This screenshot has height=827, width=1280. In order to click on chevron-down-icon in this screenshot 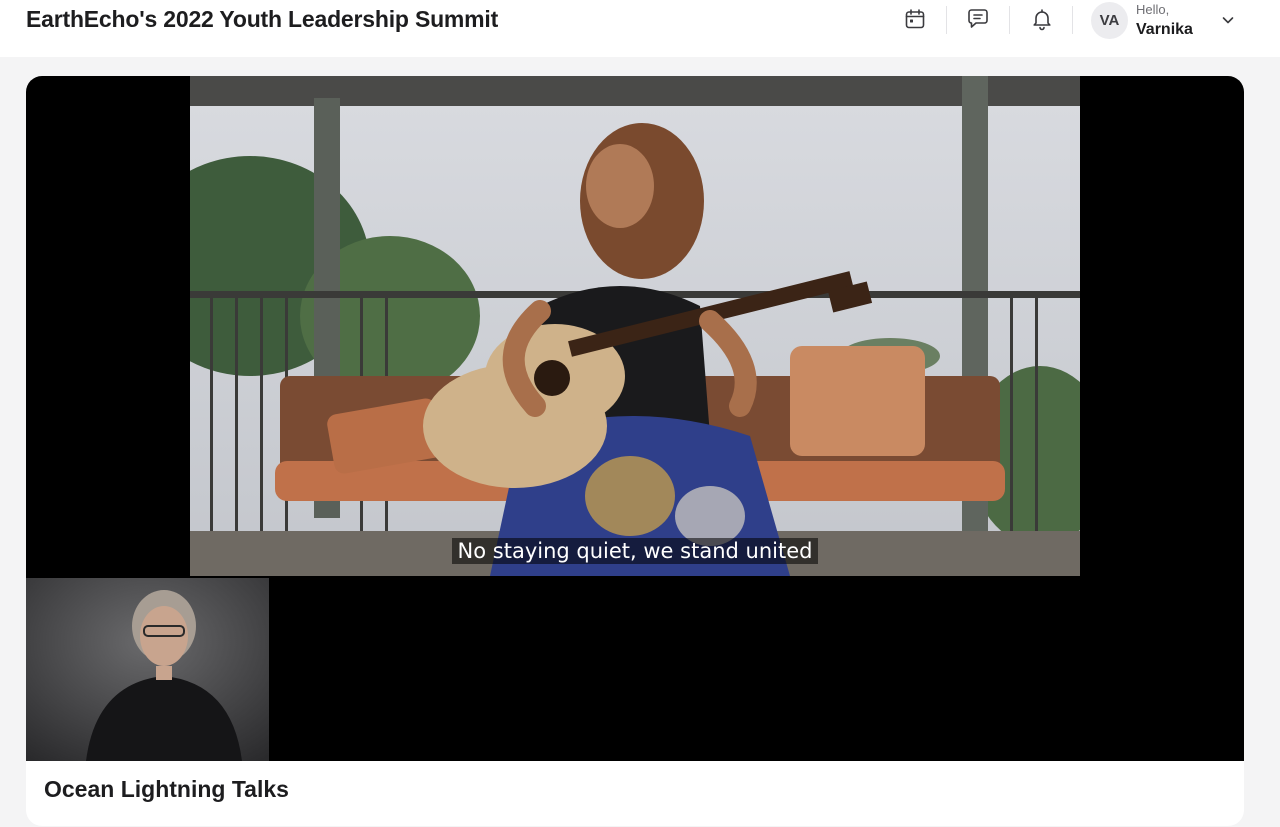, I will do `click(1228, 20)`.